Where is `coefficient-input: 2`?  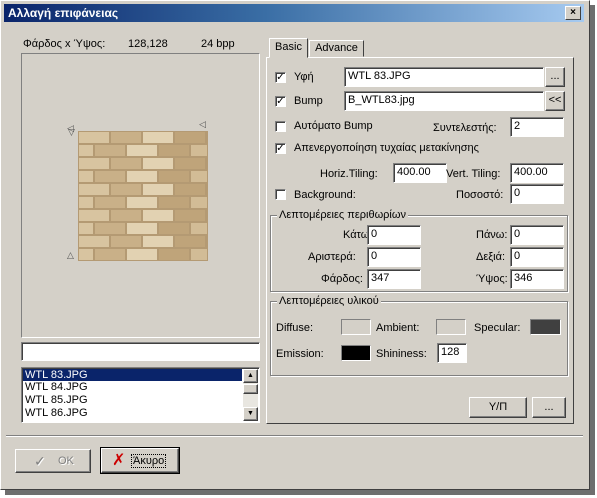 coefficient-input: 2 is located at coordinates (537, 127).